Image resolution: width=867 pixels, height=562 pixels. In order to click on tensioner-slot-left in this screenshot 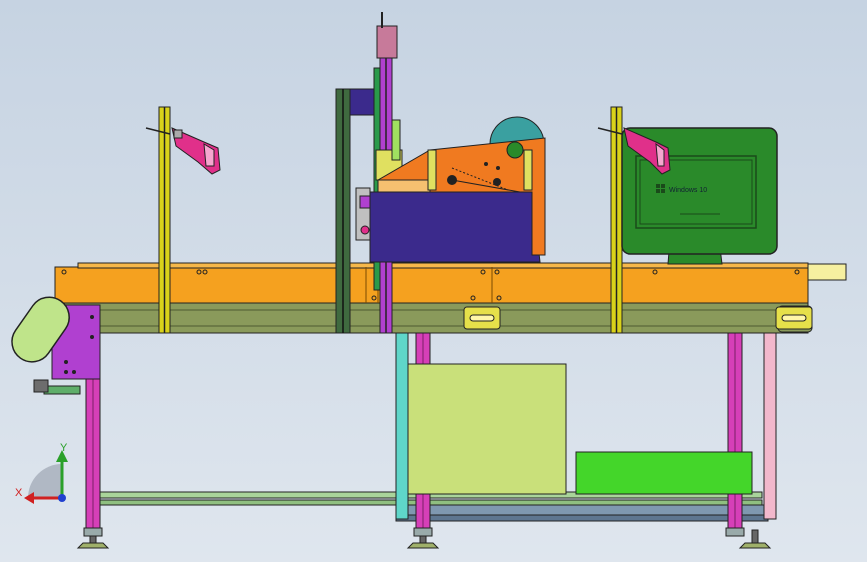, I will do `click(482, 318)`.